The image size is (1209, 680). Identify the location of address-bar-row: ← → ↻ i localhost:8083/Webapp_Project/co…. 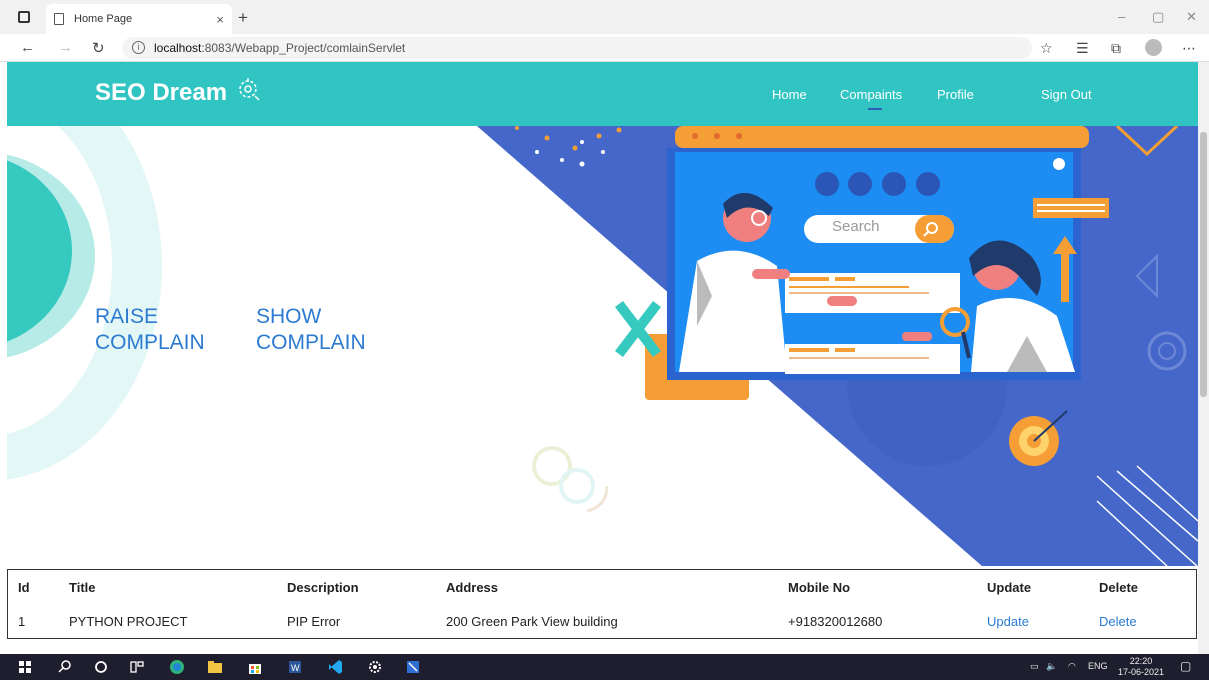
(604, 48).